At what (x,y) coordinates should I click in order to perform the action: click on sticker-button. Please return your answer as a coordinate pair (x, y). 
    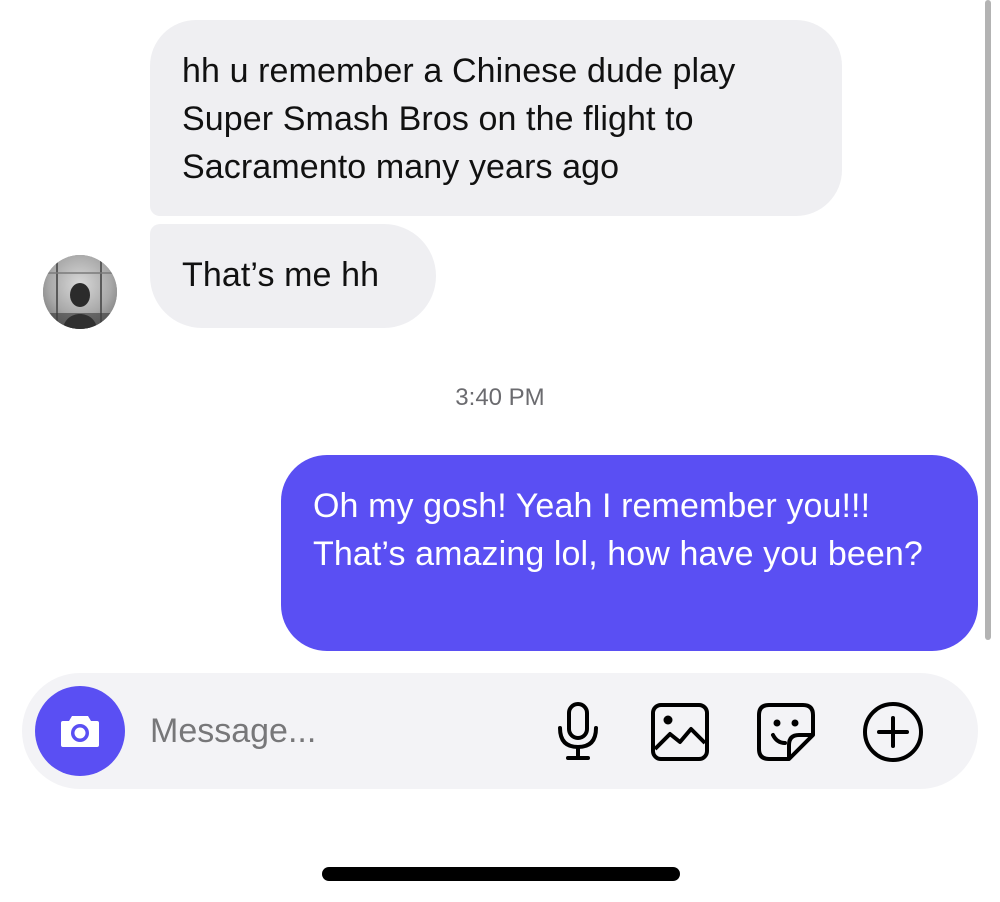
    Looking at the image, I should click on (786, 732).